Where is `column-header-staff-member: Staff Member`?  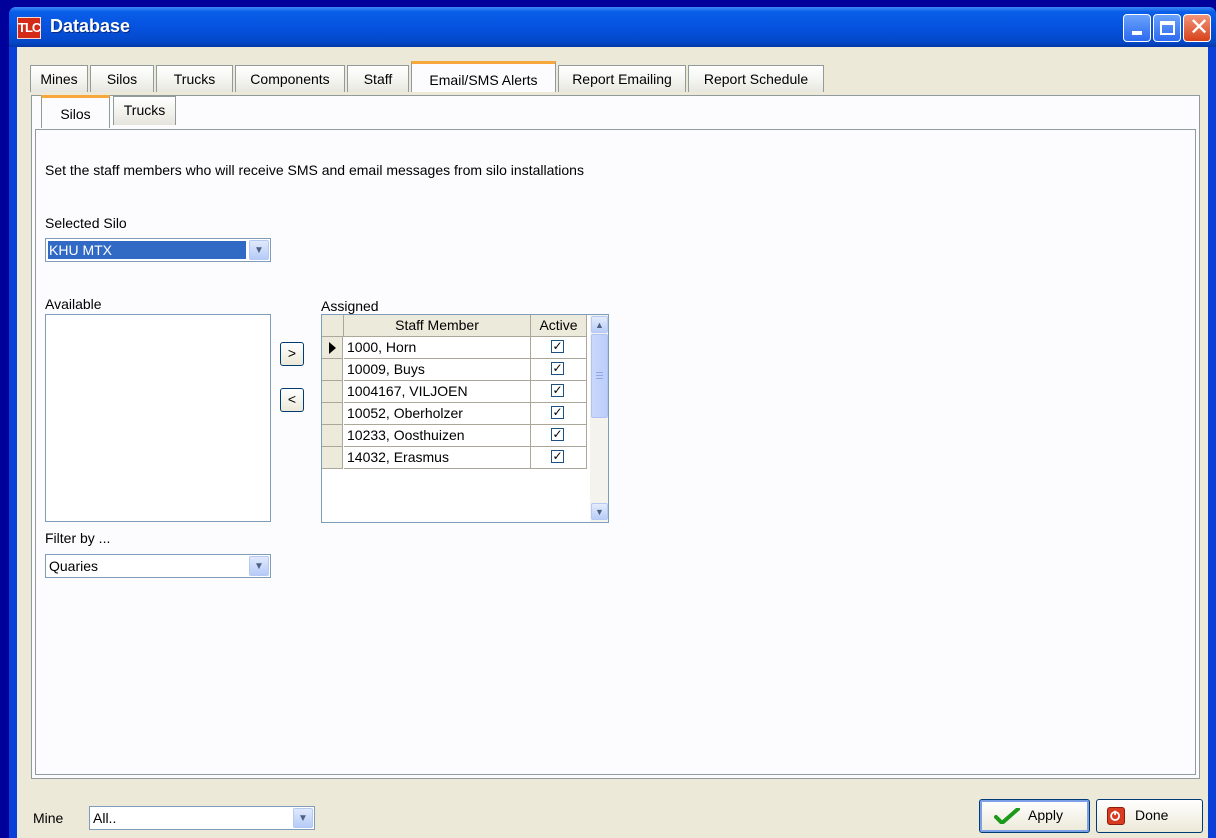
column-header-staff-member: Staff Member is located at coordinates (437, 326).